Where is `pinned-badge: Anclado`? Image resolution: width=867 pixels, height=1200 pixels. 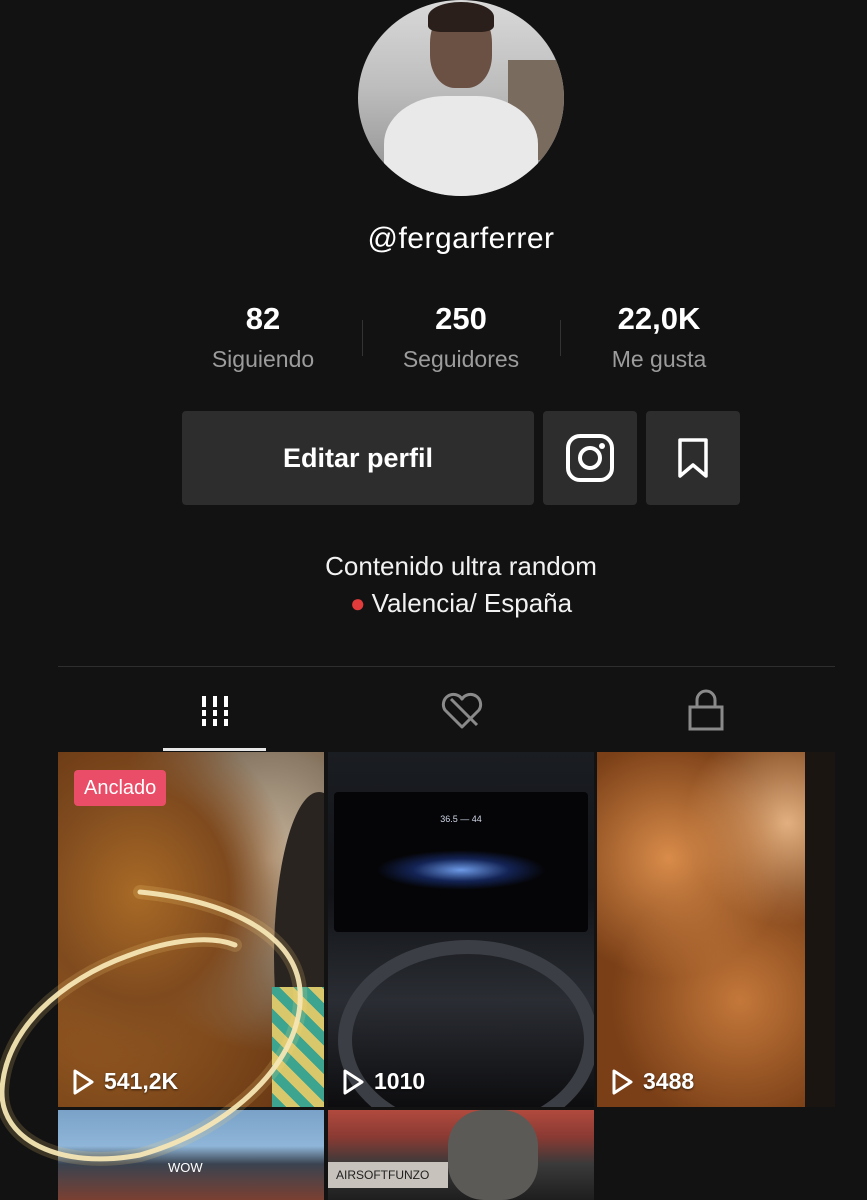 pinned-badge: Anclado is located at coordinates (120, 788).